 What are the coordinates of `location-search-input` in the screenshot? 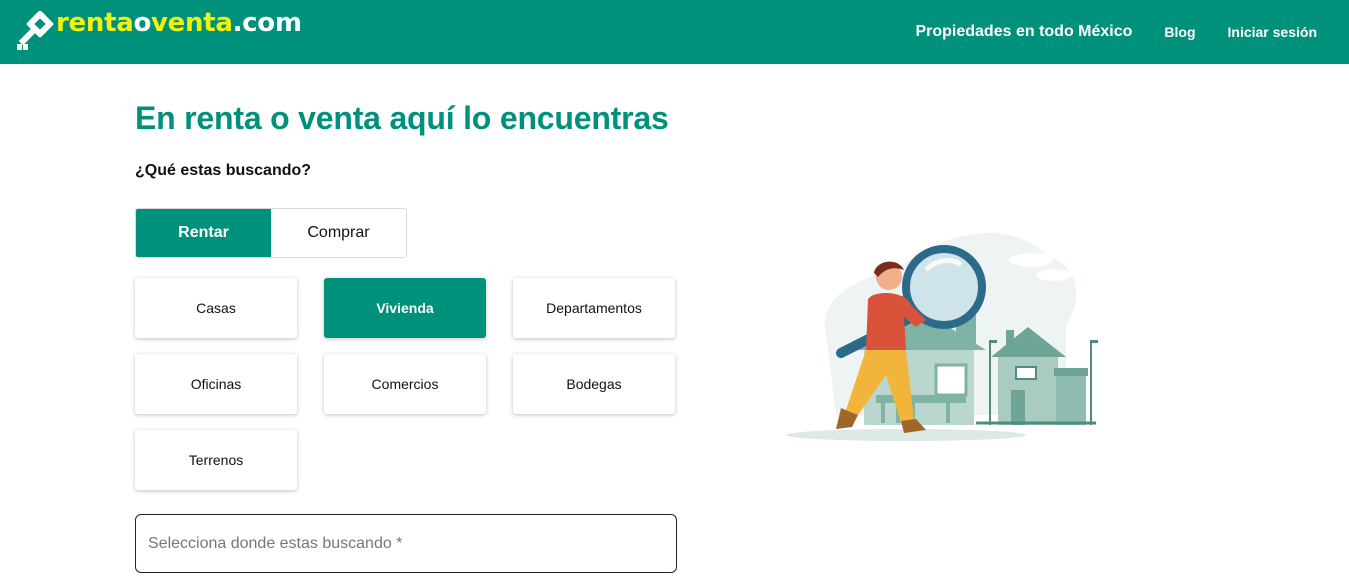 It's located at (406, 543).